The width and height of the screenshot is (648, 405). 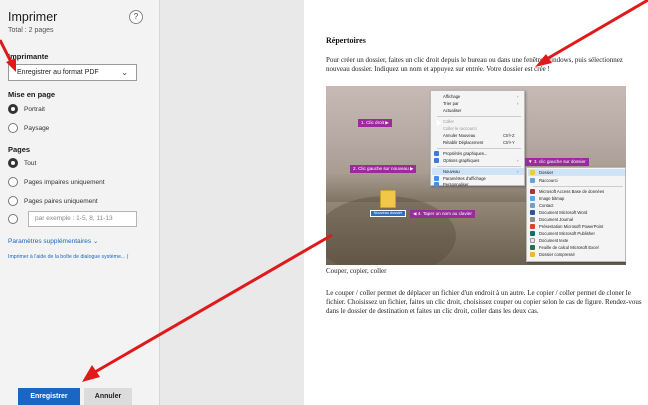 What do you see at coordinates (509, 135) in the screenshot?
I see `shortcut-label: Ctrl+Z` at bounding box center [509, 135].